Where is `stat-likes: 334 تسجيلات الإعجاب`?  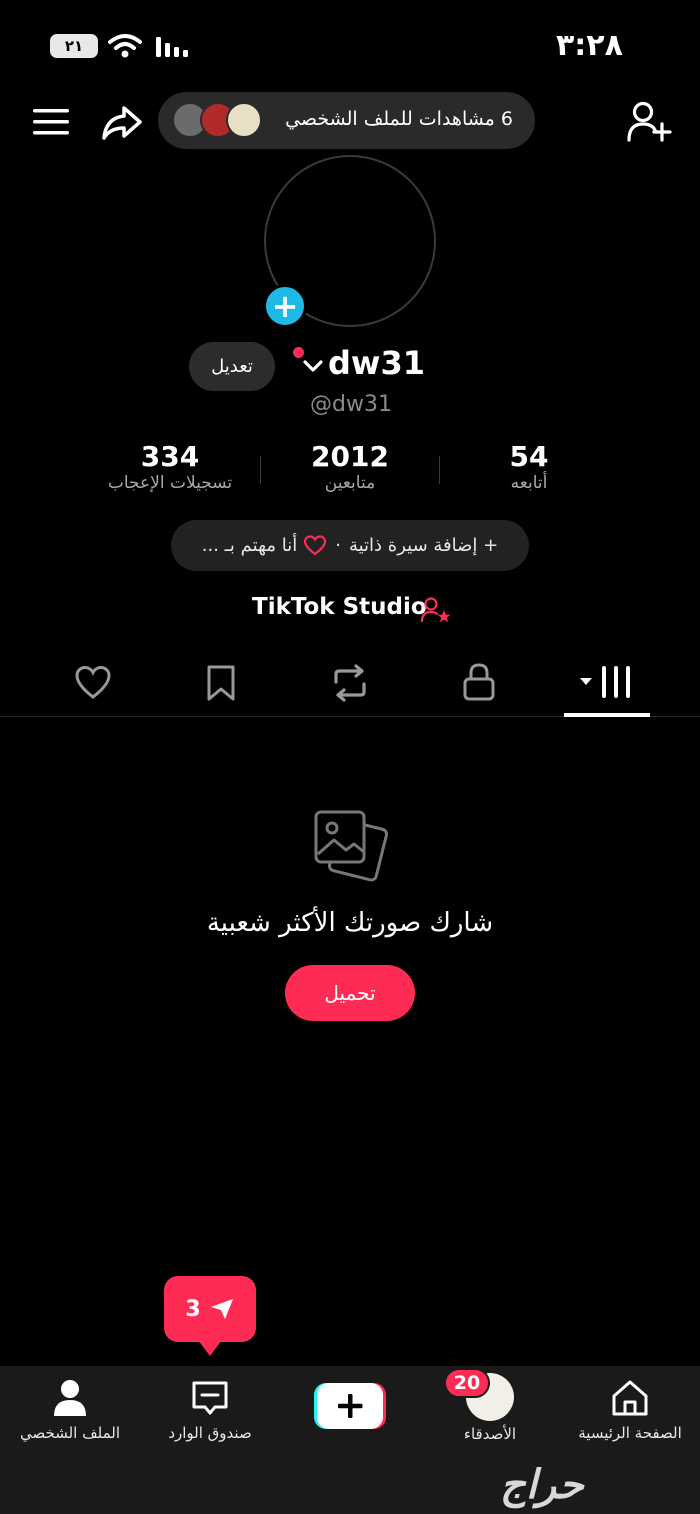
stat-likes: 334 تسجيلات الإعجاب is located at coordinates (170, 466).